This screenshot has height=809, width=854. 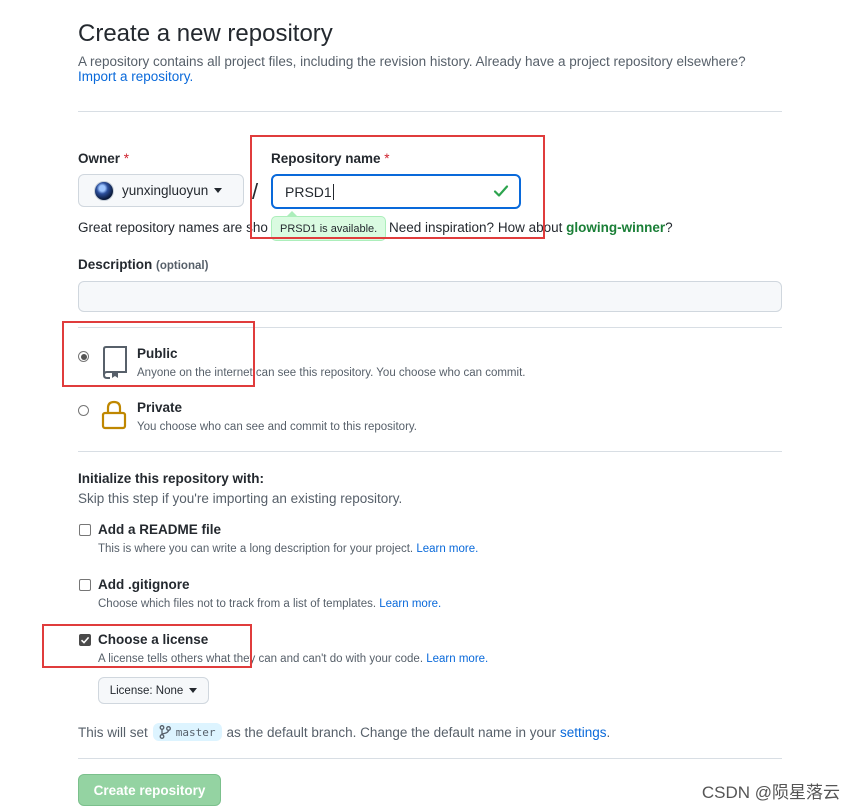 What do you see at coordinates (615, 227) in the screenshot?
I see `suggested-name-link: glowing-winner` at bounding box center [615, 227].